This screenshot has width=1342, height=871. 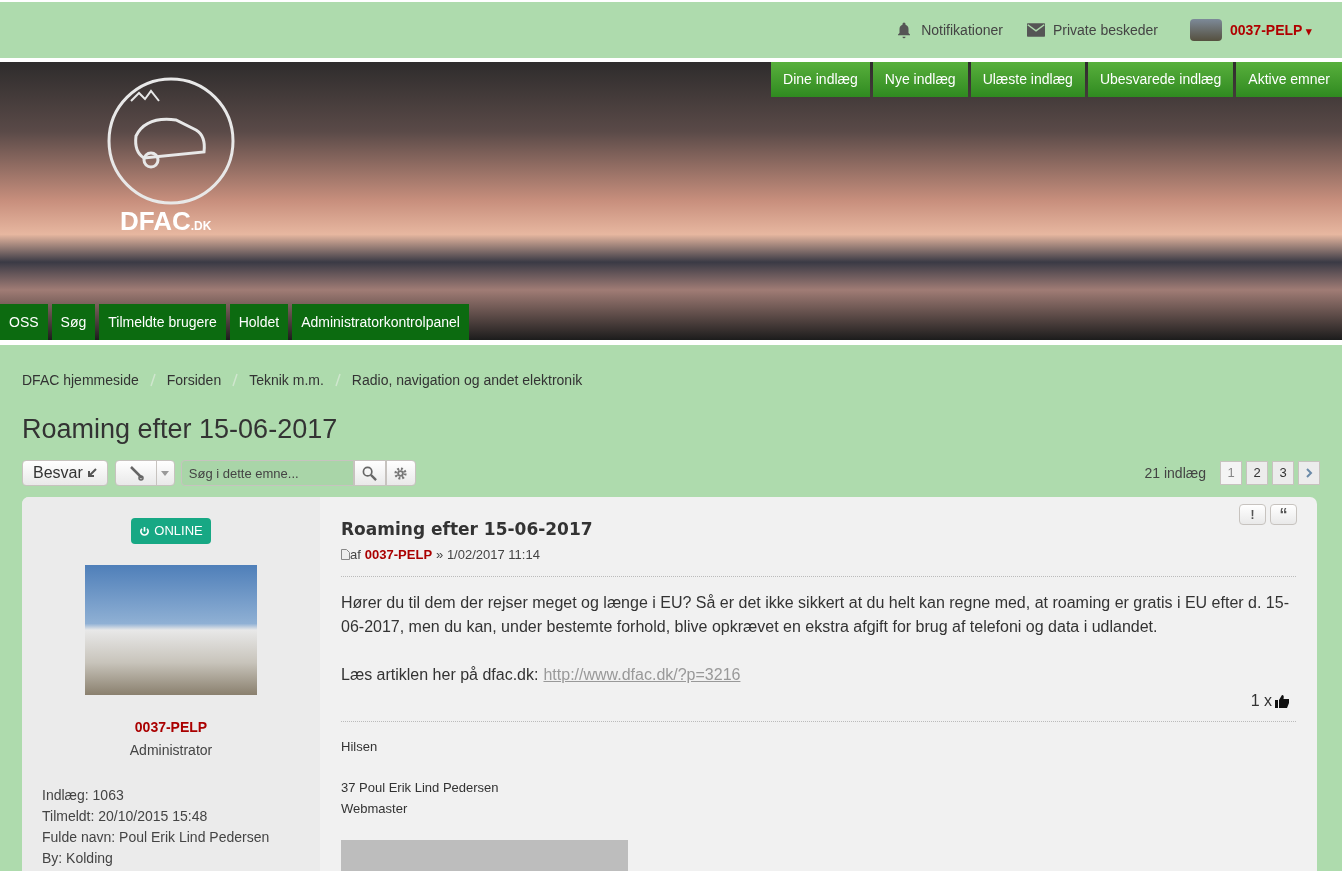 I want to click on quick-link: Nye indlæg, so click(x=920, y=79).